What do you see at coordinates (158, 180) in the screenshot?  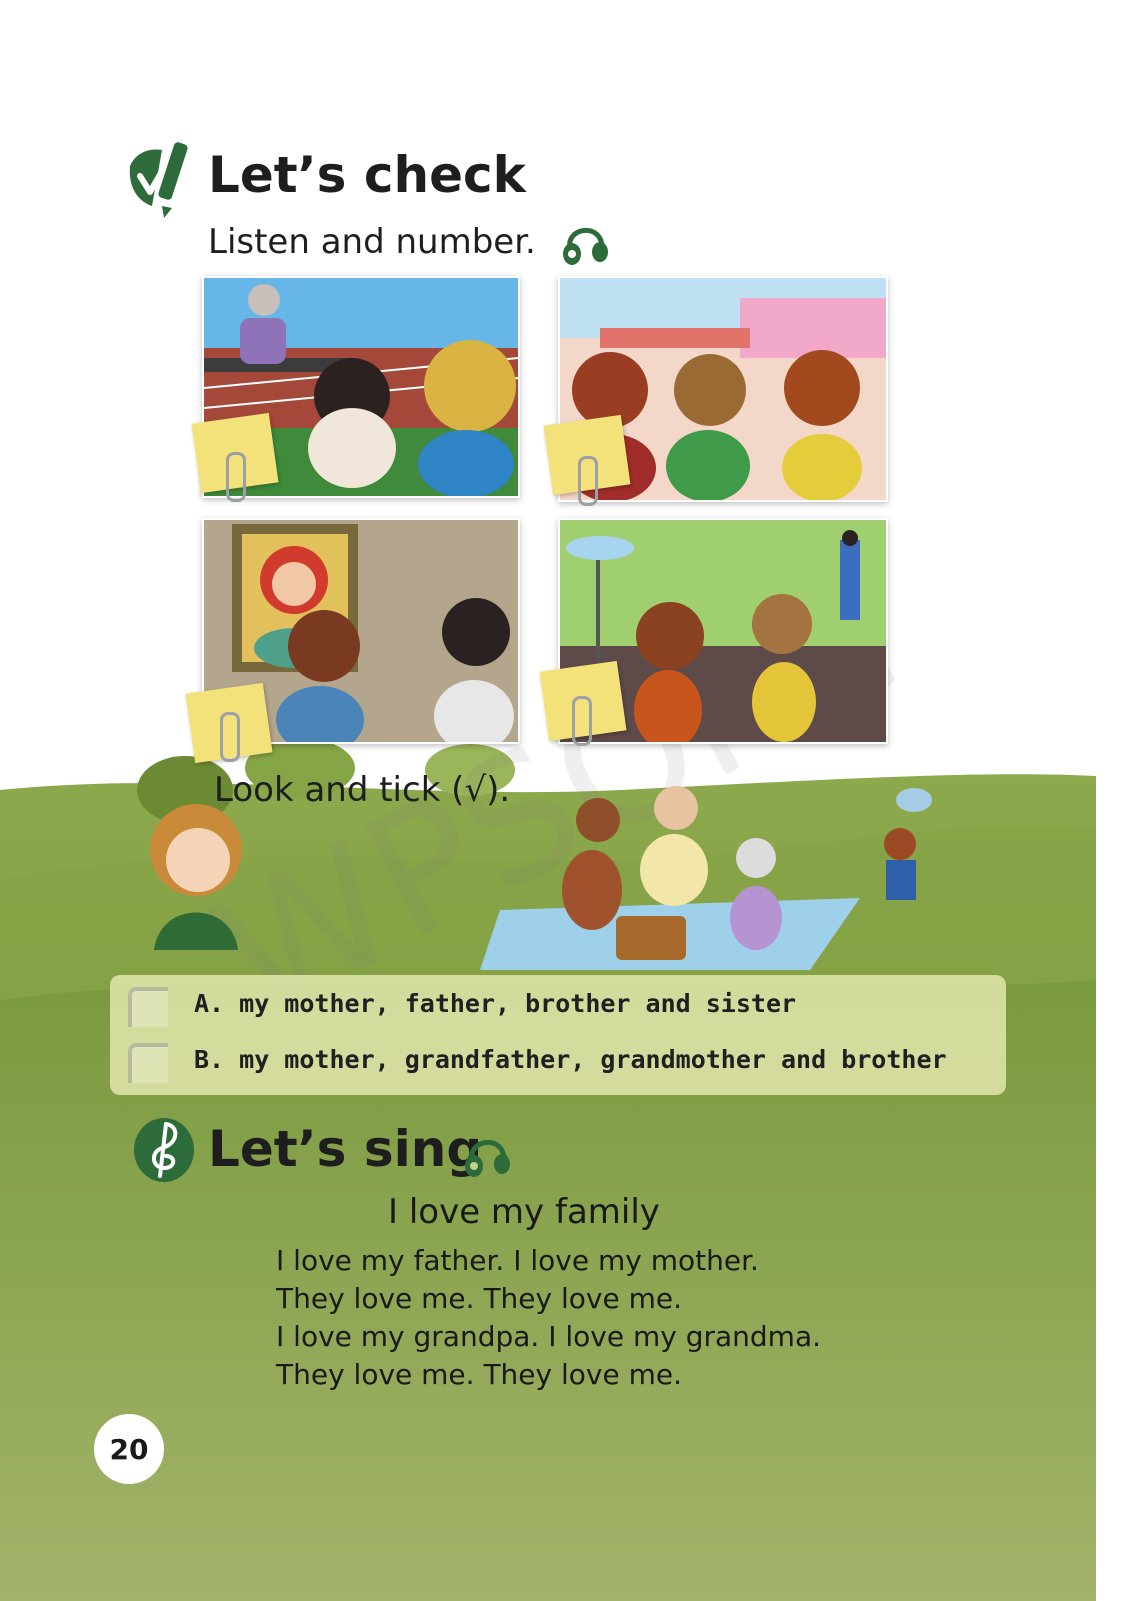 I see `pencil-check-icon` at bounding box center [158, 180].